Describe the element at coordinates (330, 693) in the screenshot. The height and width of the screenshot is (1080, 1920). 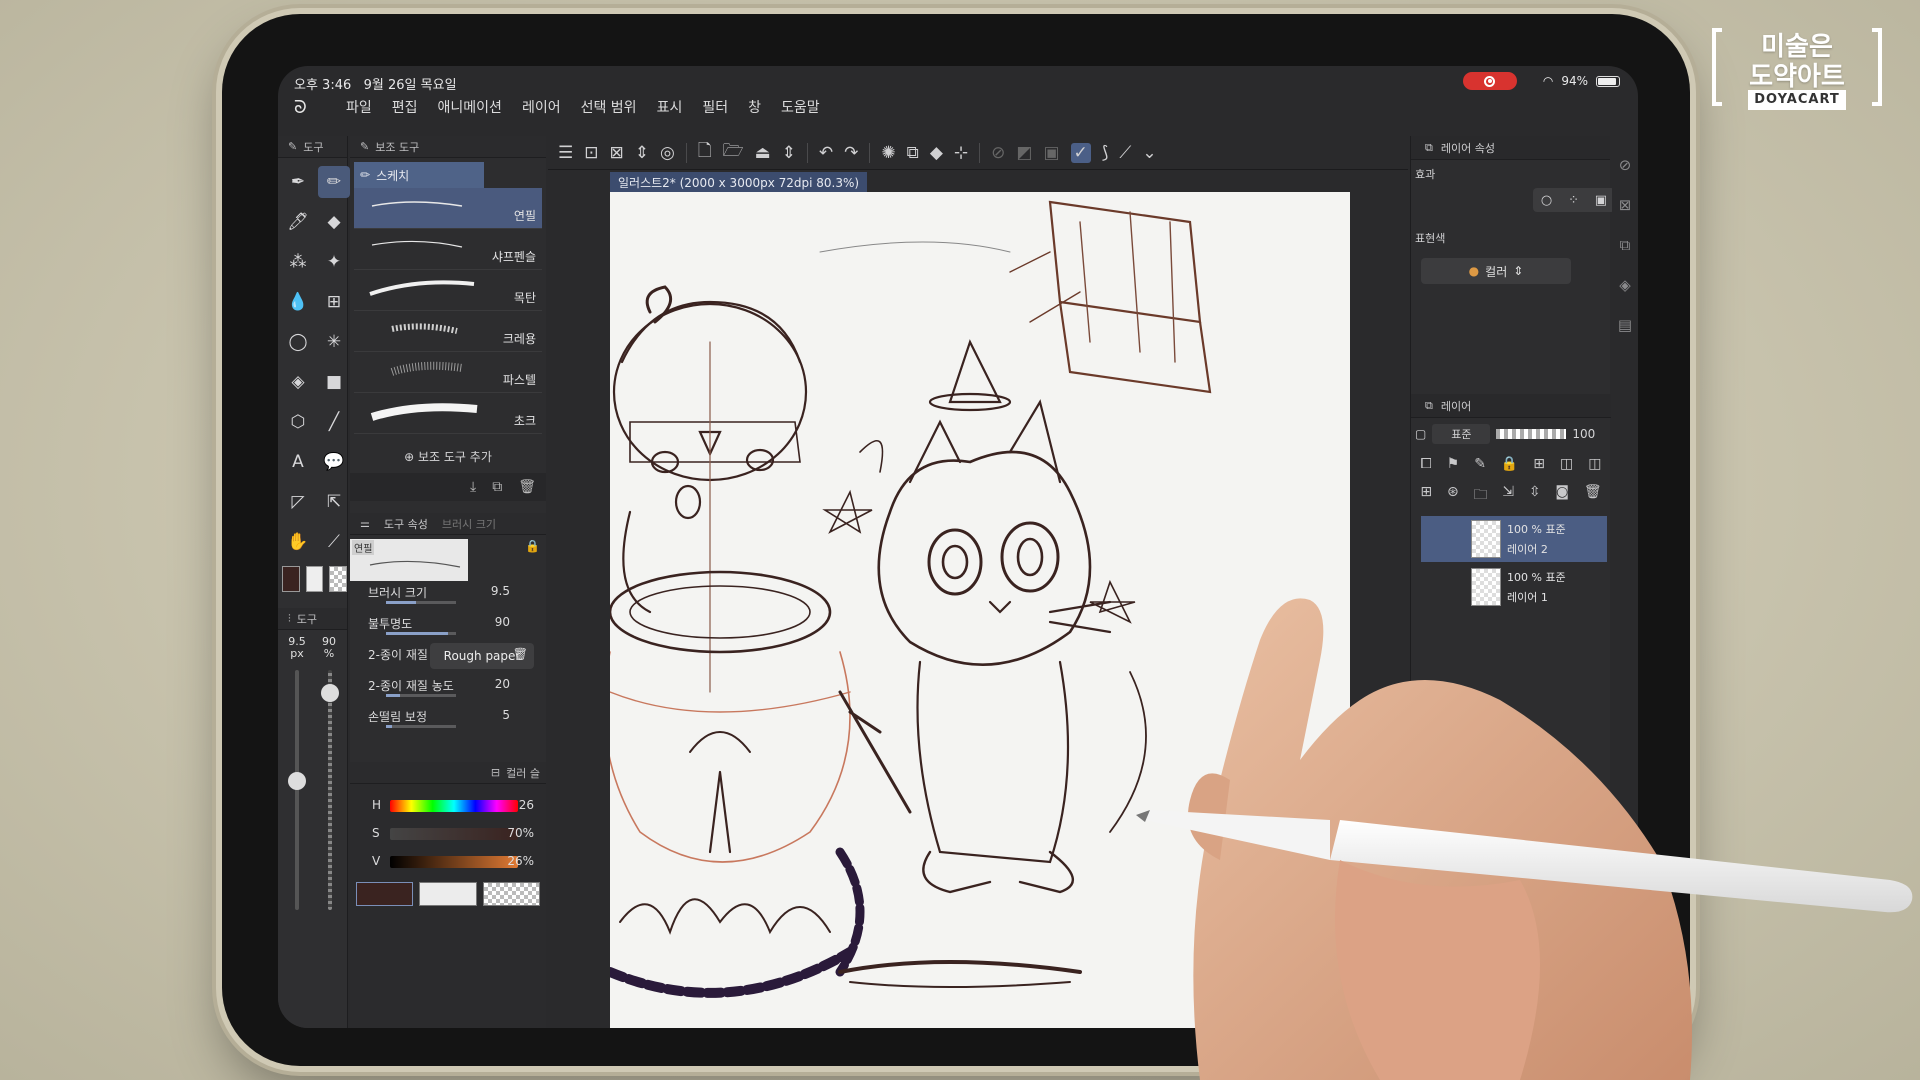
I see `opacity-knob` at that location.